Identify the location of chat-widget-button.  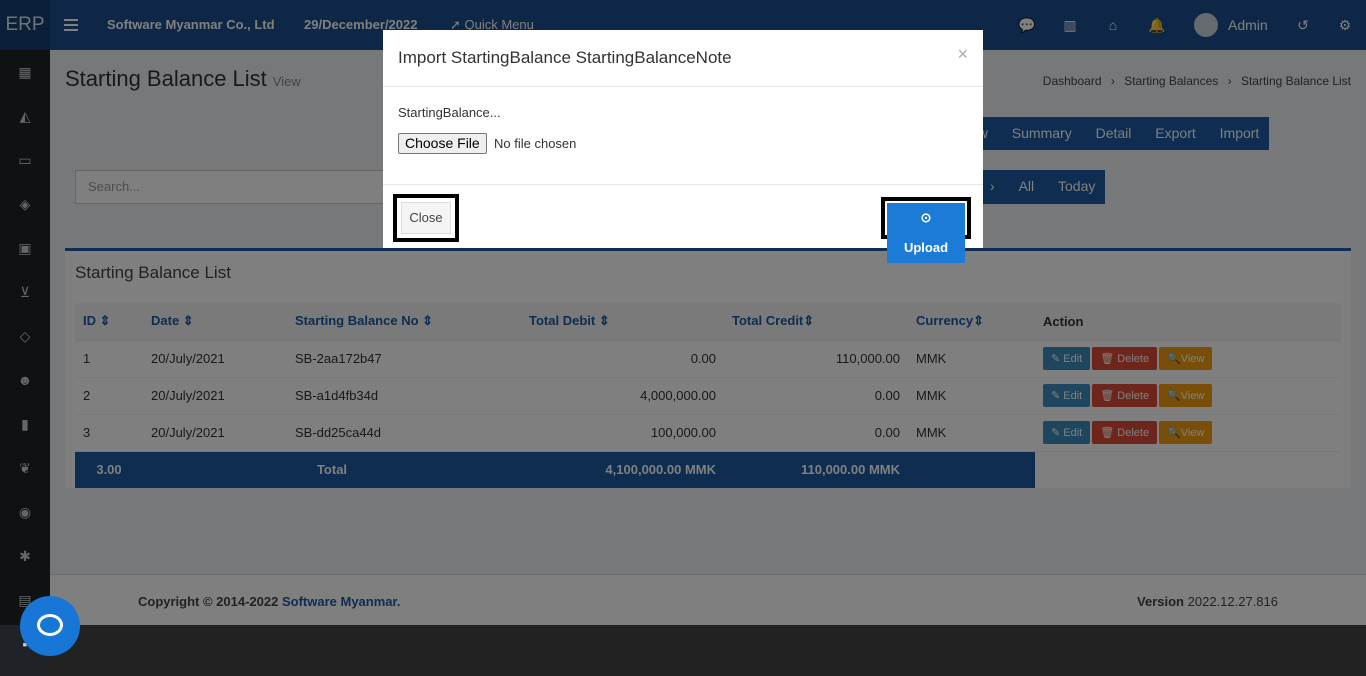
(50, 626).